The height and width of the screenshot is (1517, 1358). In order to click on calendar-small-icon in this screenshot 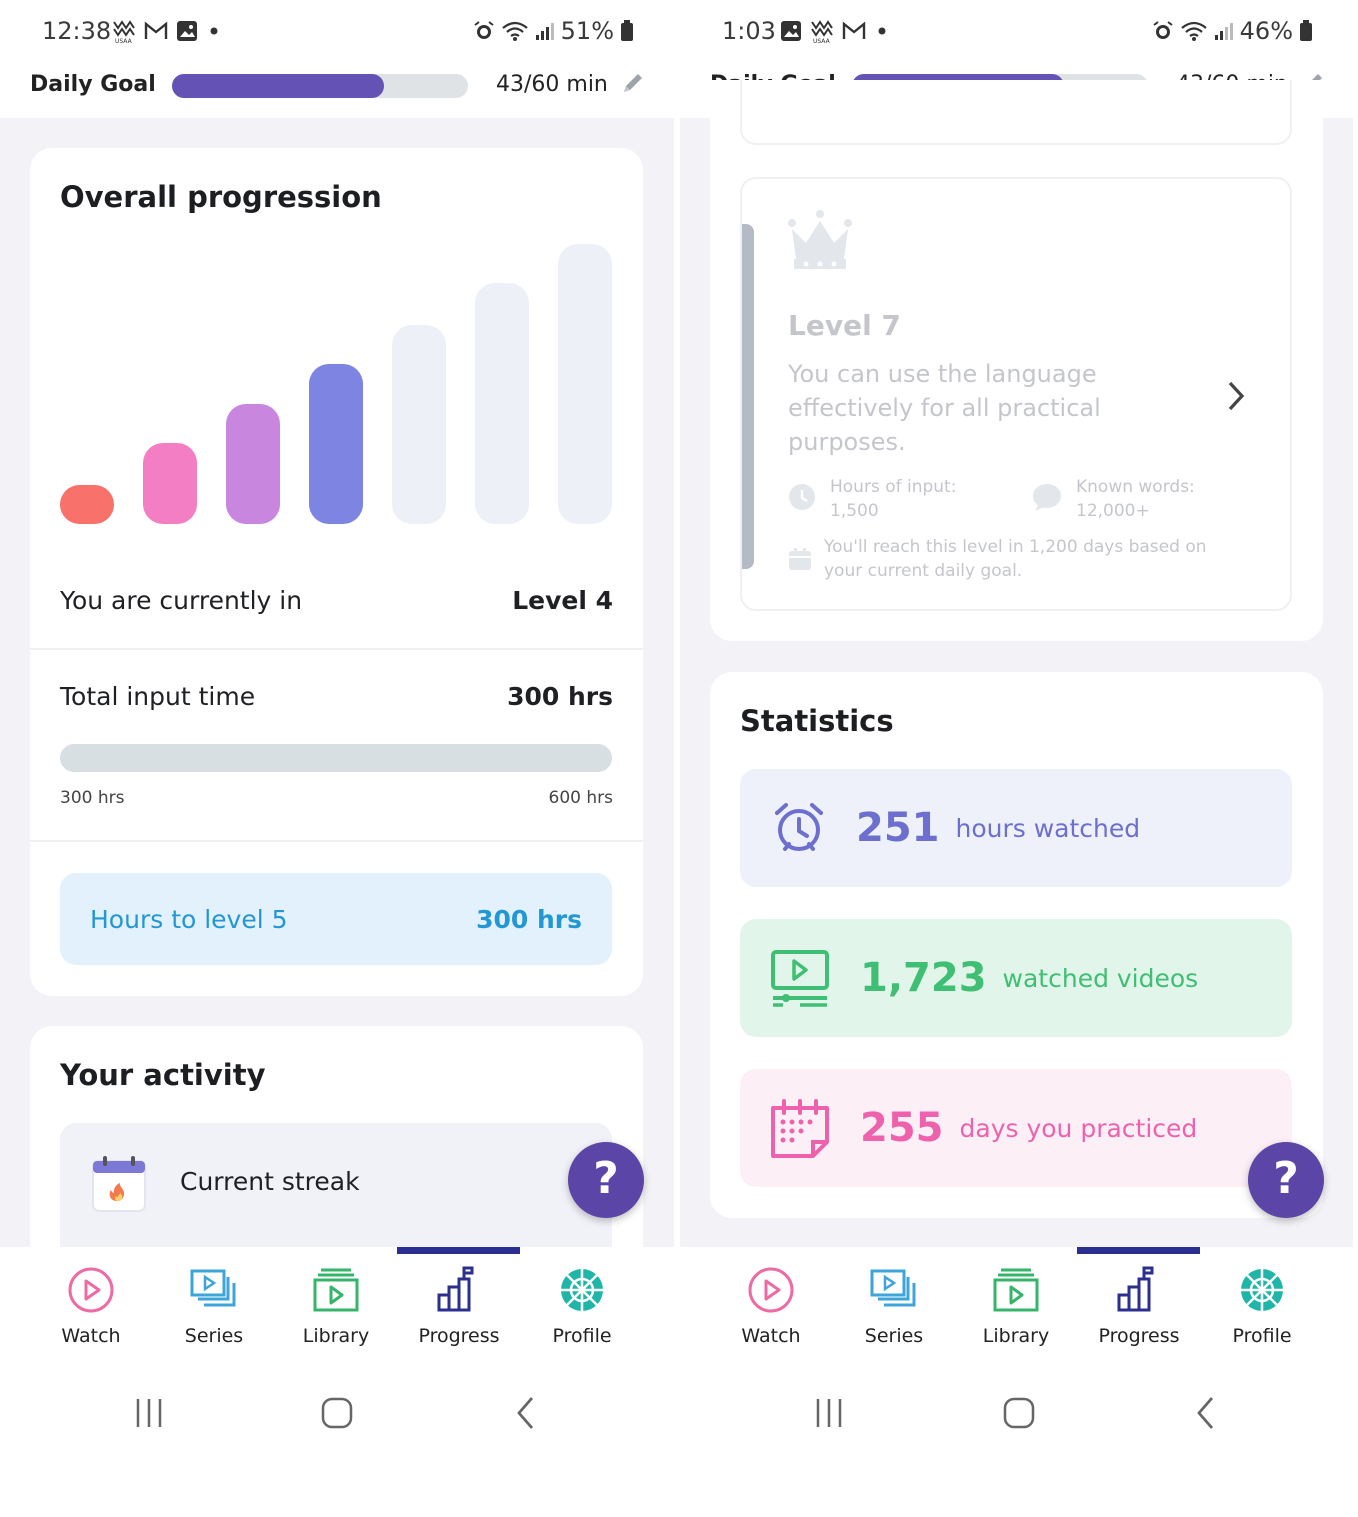, I will do `click(800, 559)`.